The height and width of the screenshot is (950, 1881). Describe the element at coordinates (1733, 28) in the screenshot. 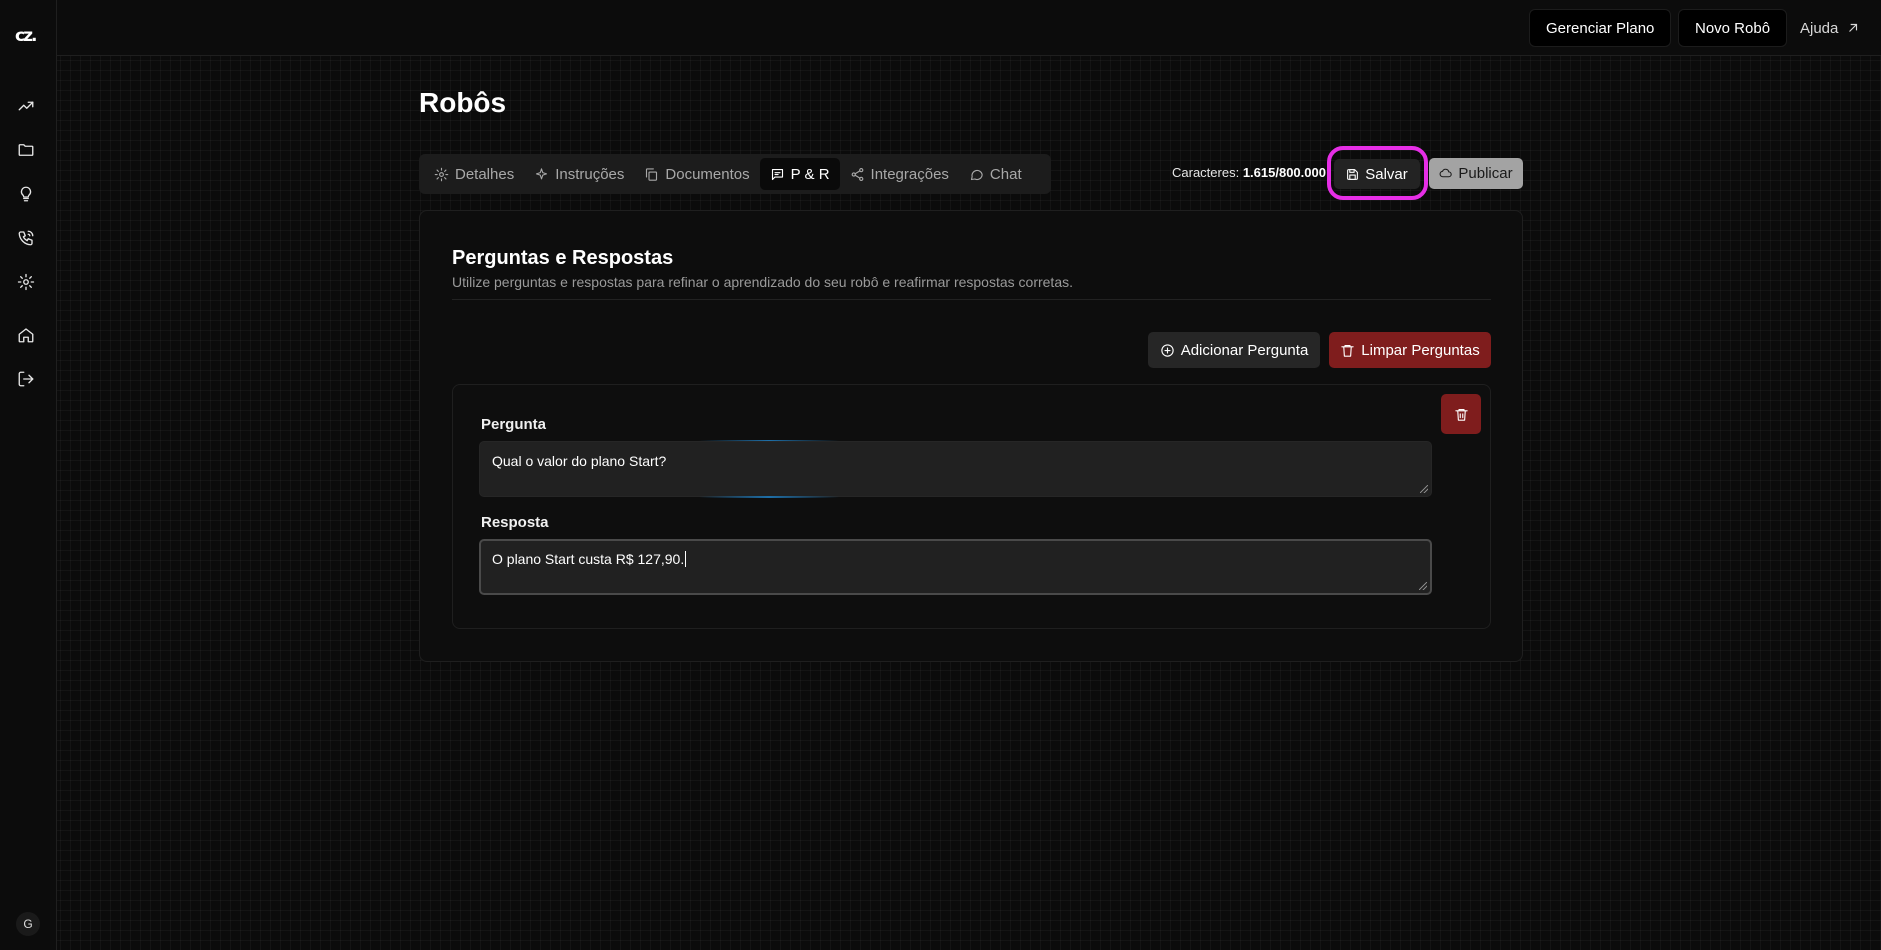

I see `new-robot-button: Novo Robô` at that location.